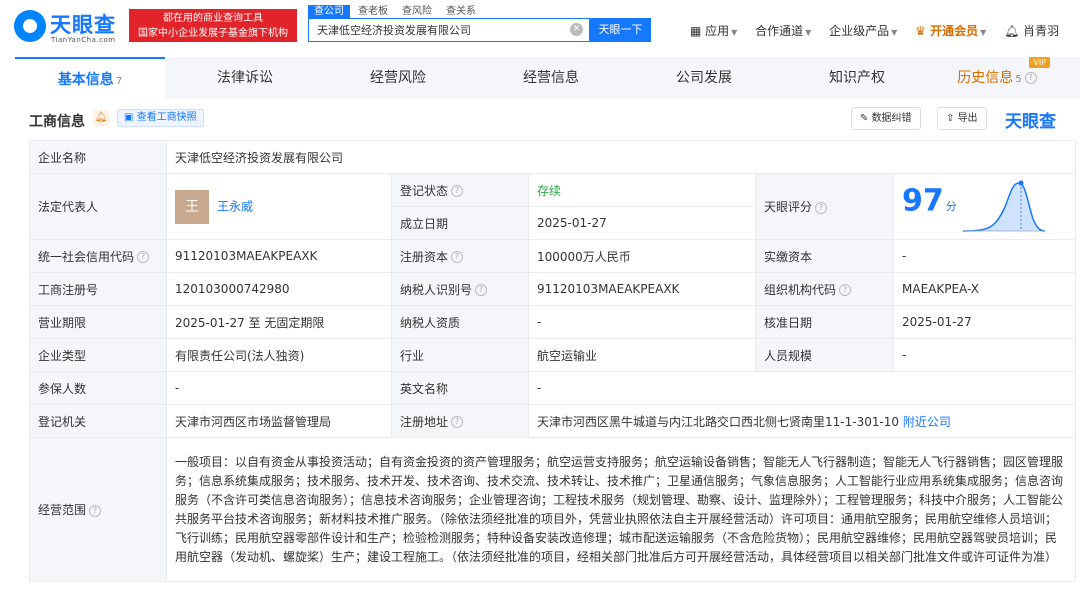 Image resolution: width=1080 pixels, height=595 pixels. Describe the element at coordinates (98, 157) in the screenshot. I see `company-name-label: 企业名称` at that location.